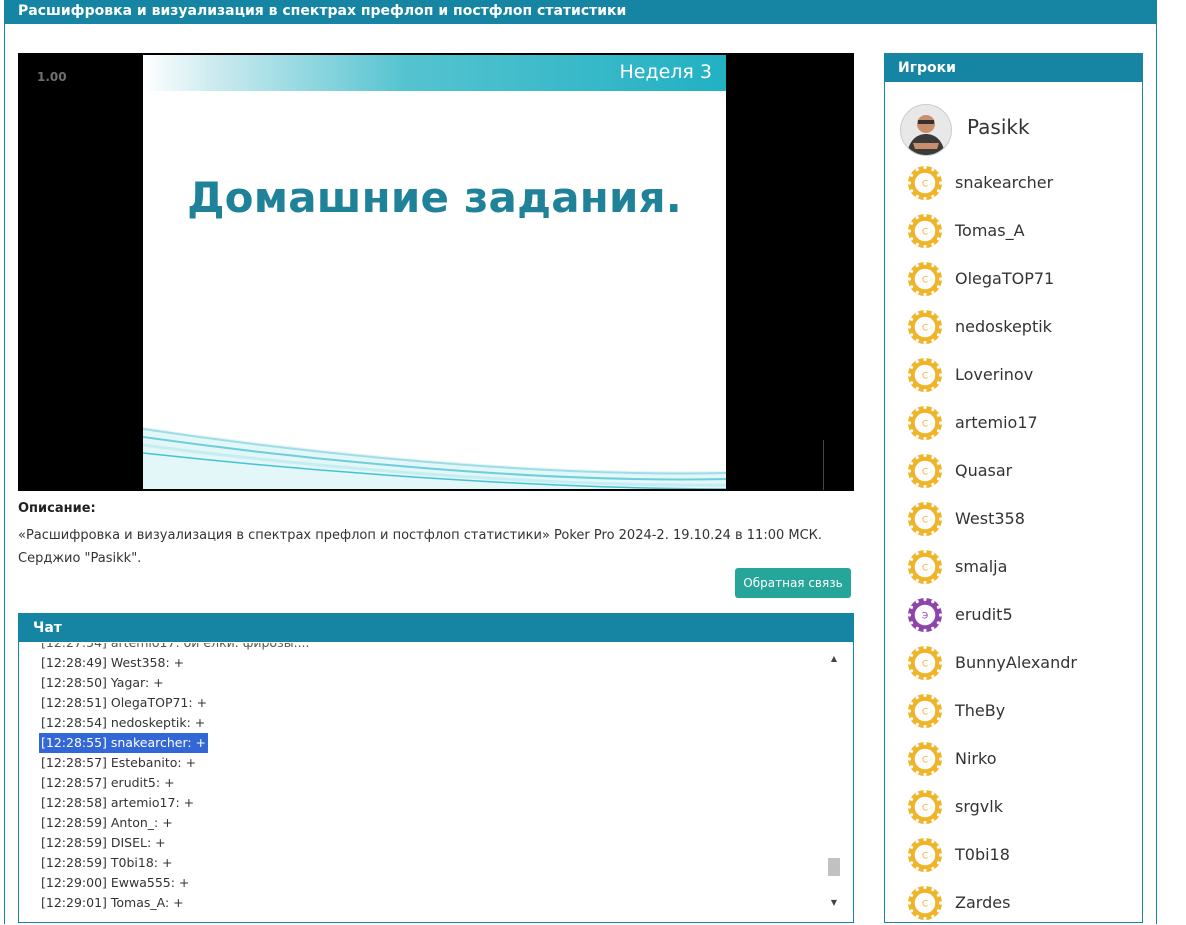 The width and height of the screenshot is (1186, 925). I want to click on chat-message: [12:28:51] OlegaTOP71: +, so click(124, 702).